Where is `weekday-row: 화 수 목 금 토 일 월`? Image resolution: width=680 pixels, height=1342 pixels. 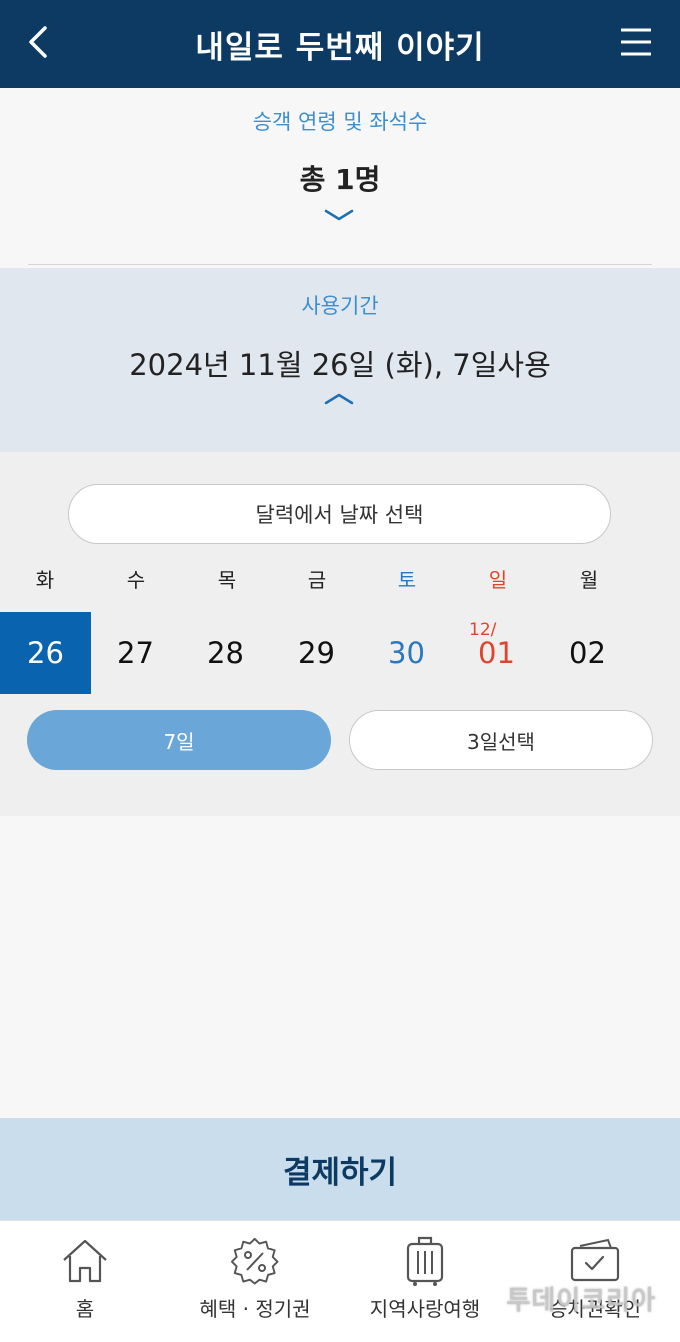
weekday-row: 화 수 목 금 토 일 월 is located at coordinates (340, 580).